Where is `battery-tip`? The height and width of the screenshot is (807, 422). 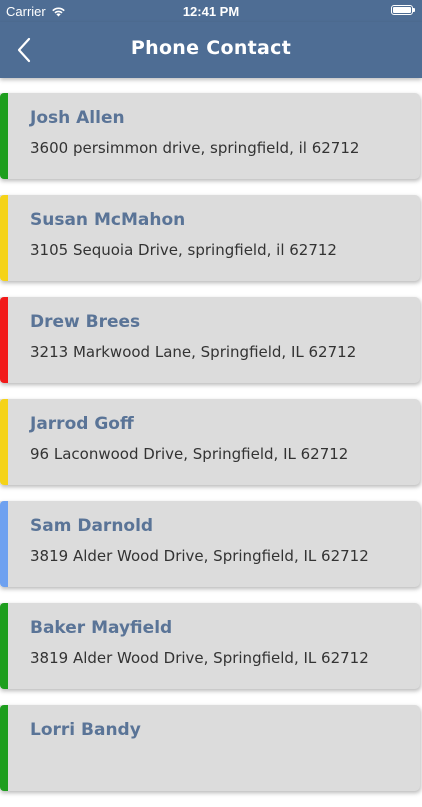 battery-tip is located at coordinates (414, 10).